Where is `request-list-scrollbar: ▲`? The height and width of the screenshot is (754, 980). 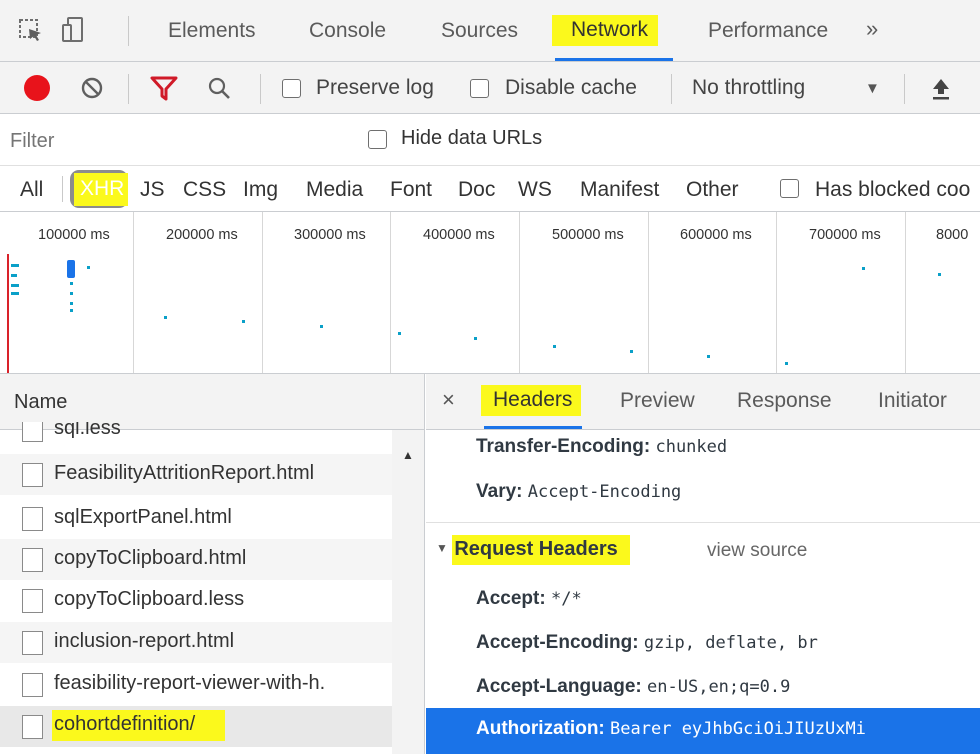 request-list-scrollbar: ▲ is located at coordinates (408, 592).